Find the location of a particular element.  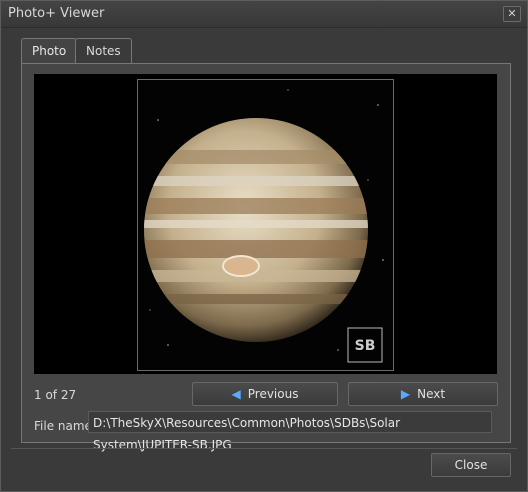

tab-notes-label: Notes is located at coordinates (103, 51).